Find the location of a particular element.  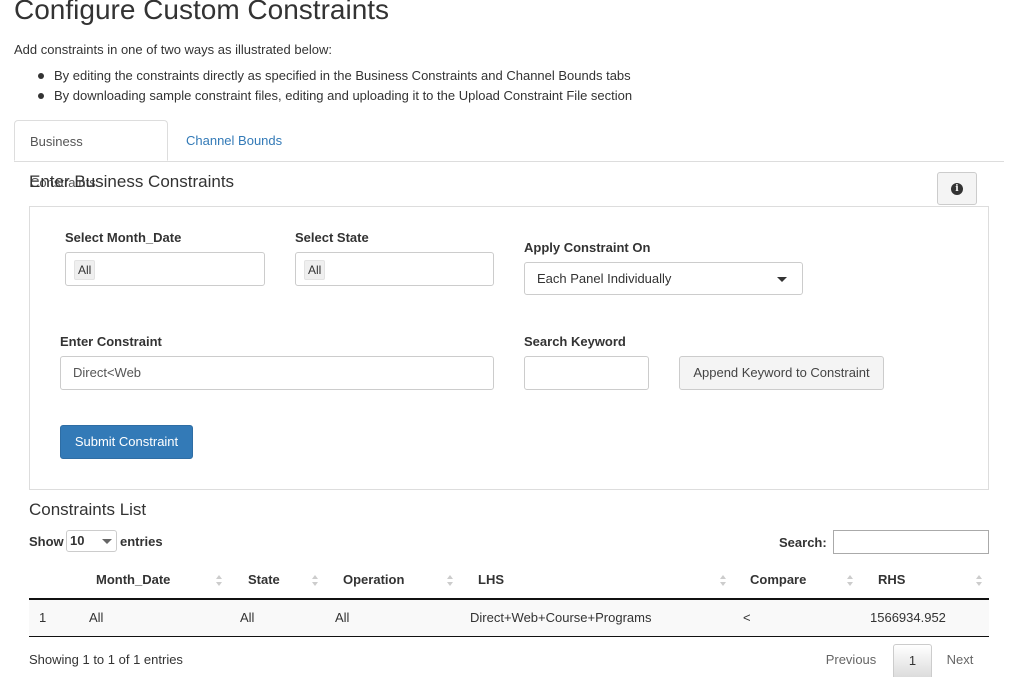

state-select: All is located at coordinates (394, 269).